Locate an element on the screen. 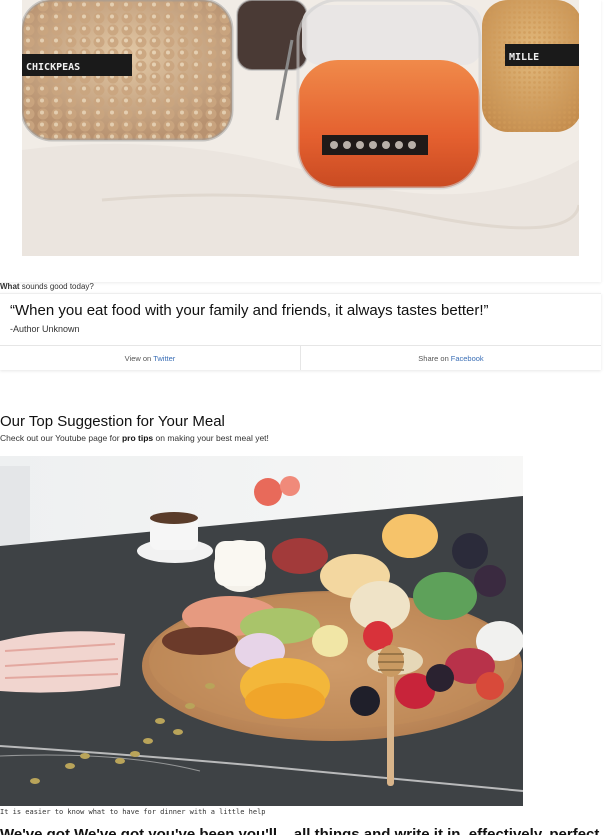 This screenshot has width=604, height=835. share-on-facebook-button: Share on Facebook is located at coordinates (450, 358).